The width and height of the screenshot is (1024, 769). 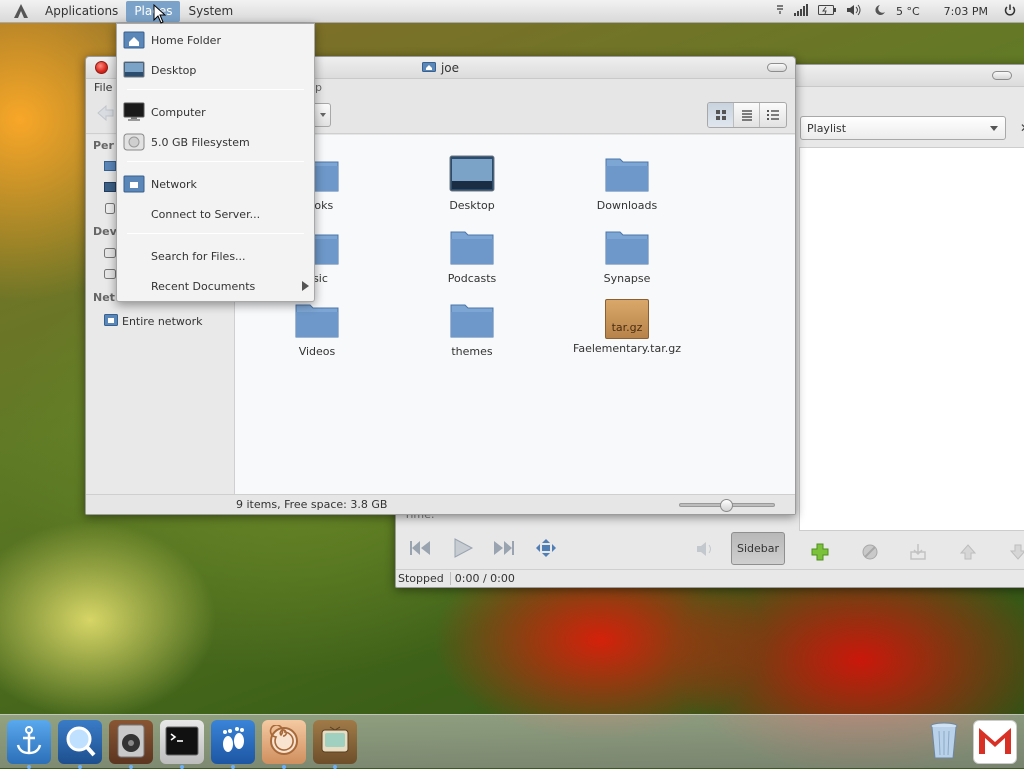 I want to click on battery-icon, so click(x=826, y=11).